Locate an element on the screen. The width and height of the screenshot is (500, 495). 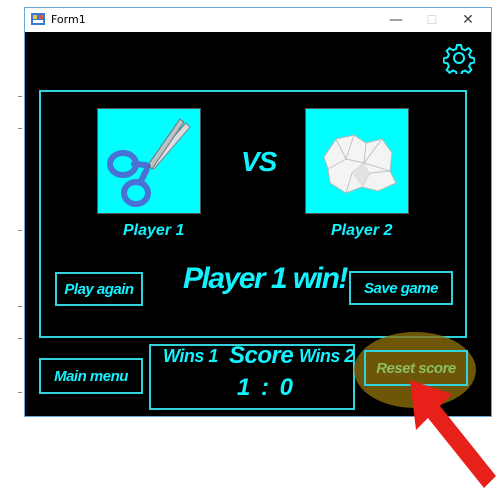
player1-choice-image is located at coordinates (149, 161).